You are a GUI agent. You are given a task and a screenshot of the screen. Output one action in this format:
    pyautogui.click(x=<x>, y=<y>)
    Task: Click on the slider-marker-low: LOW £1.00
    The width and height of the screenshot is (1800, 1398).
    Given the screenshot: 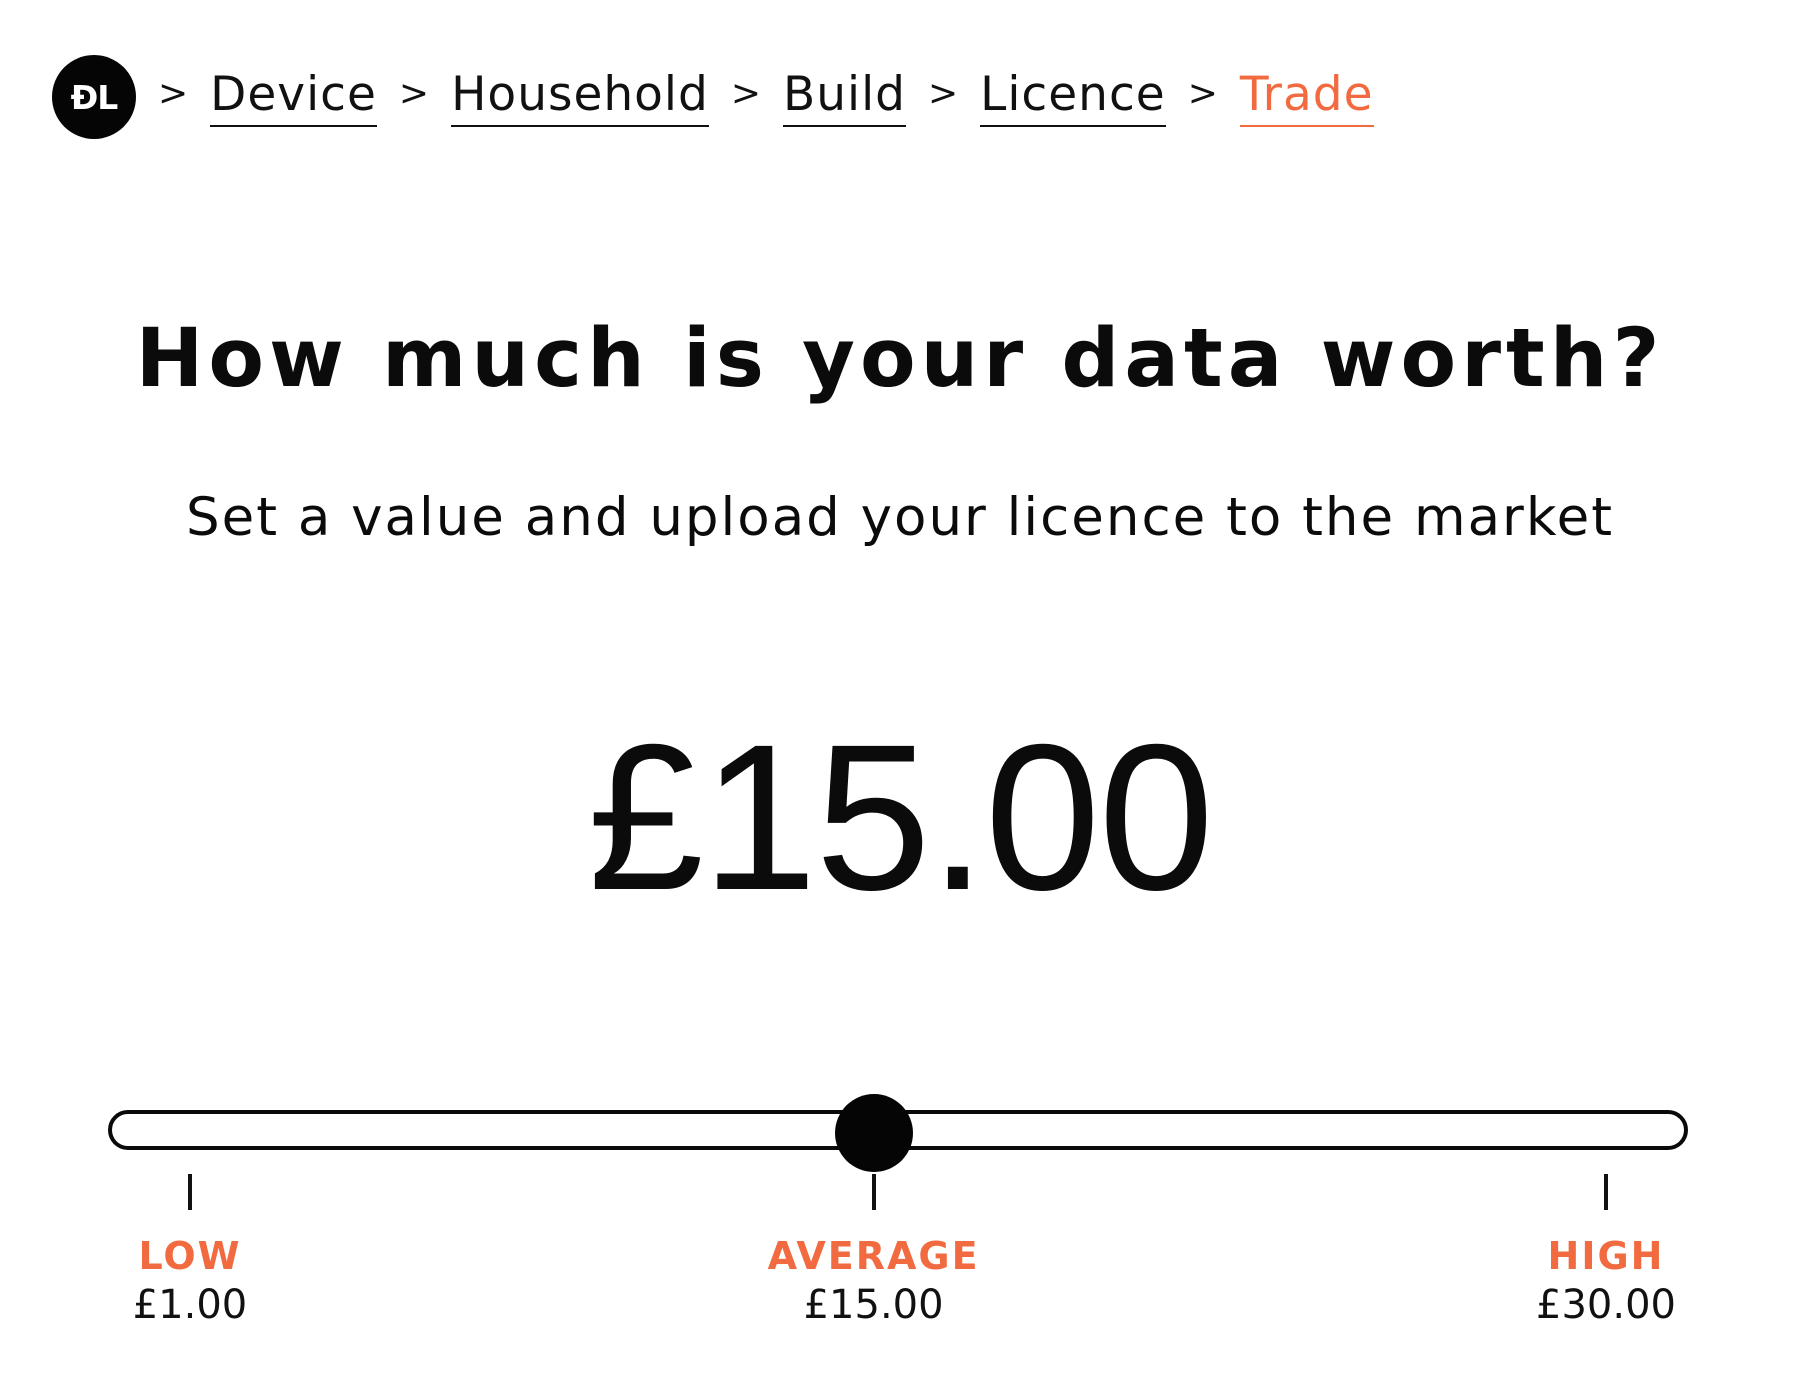 What is the action you would take?
    pyautogui.click(x=190, y=1283)
    